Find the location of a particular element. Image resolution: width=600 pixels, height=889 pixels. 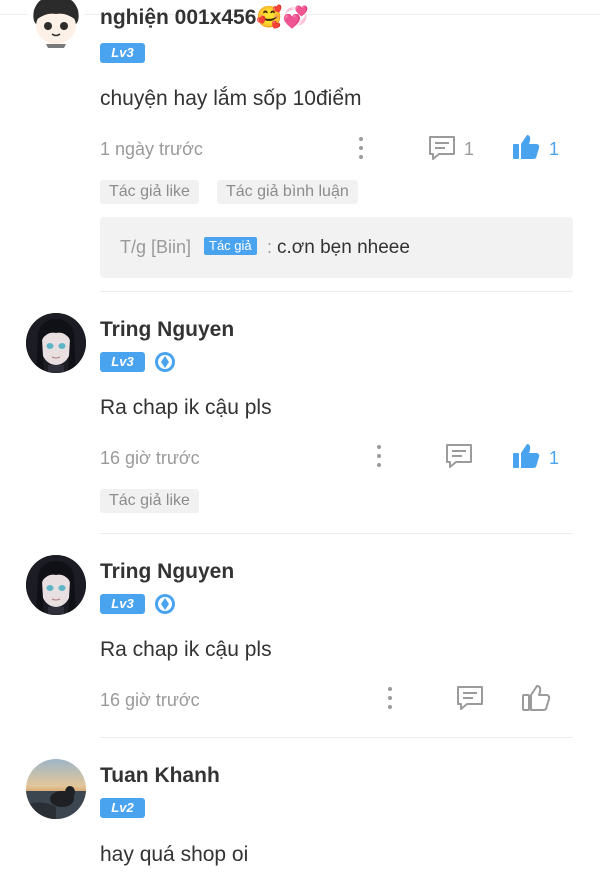

author-reply: T/g [Biin] Tác giả : c.ơn bẹn nheee is located at coordinates (336, 247).